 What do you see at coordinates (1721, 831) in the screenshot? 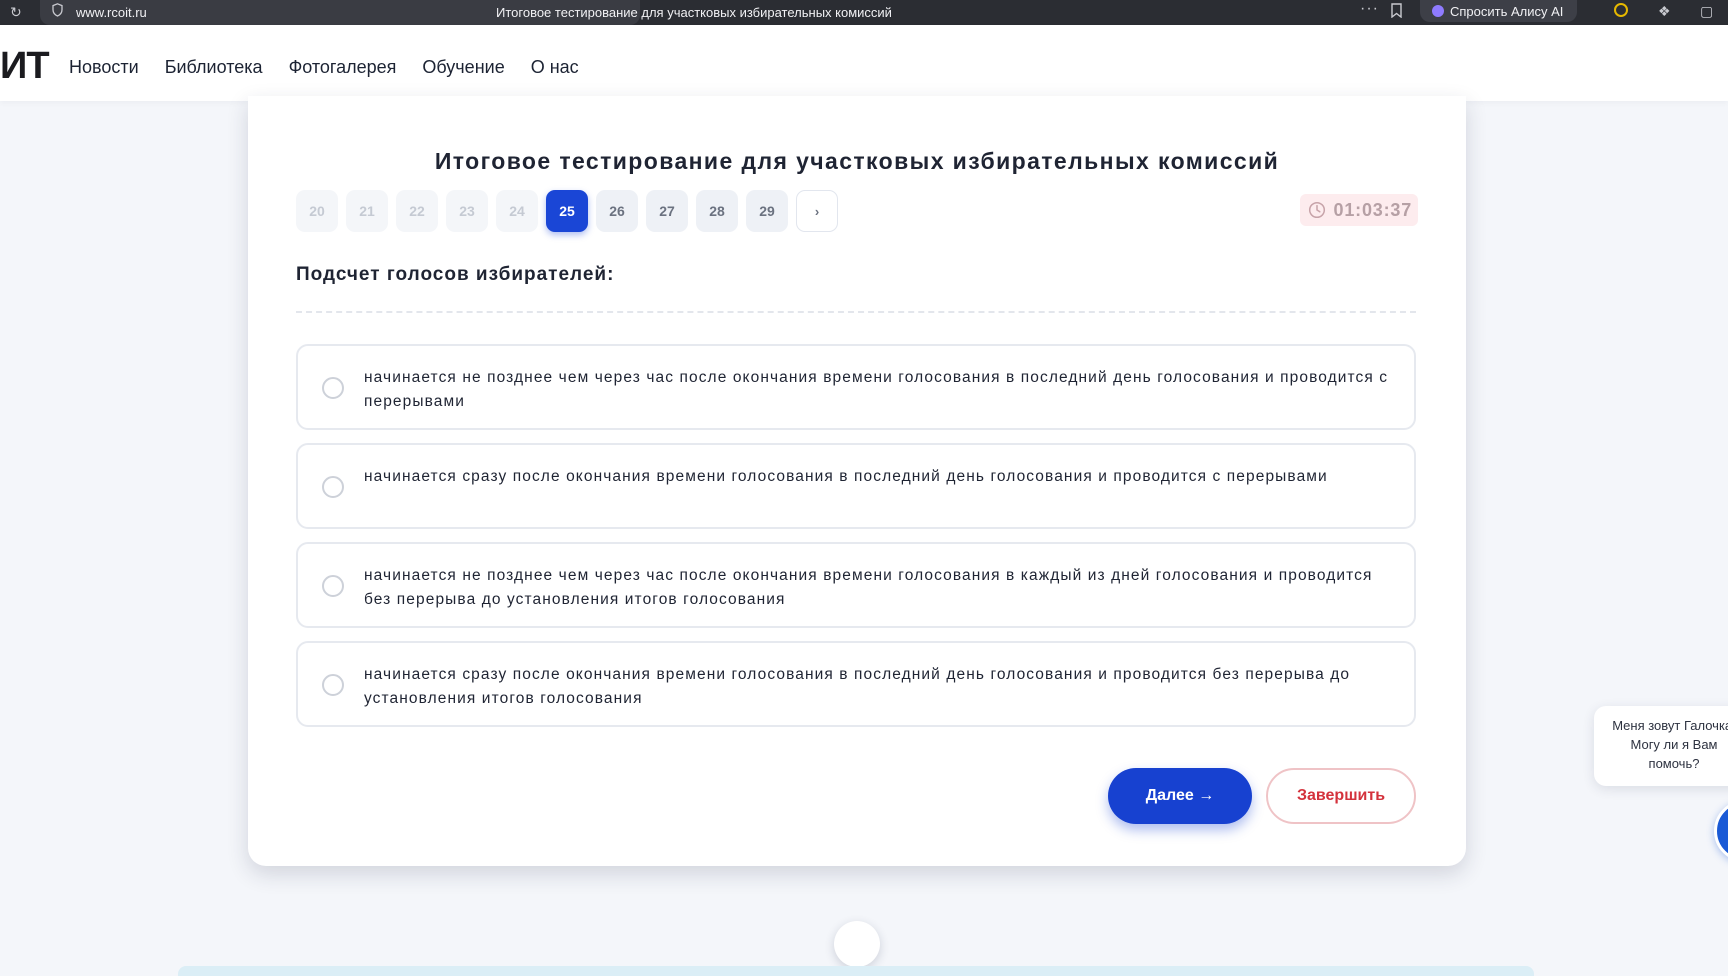
I see `chat-assistant-button` at bounding box center [1721, 831].